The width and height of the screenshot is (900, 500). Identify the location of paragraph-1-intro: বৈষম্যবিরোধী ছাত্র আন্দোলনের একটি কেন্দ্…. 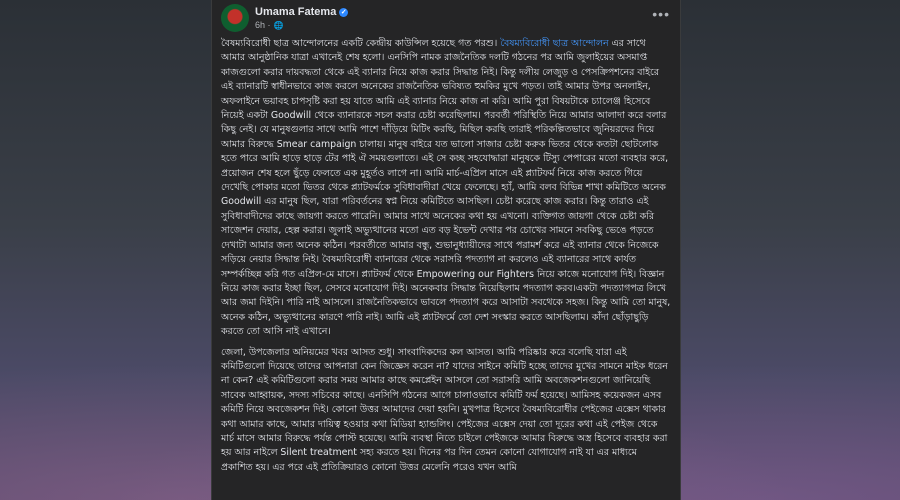
(361, 43).